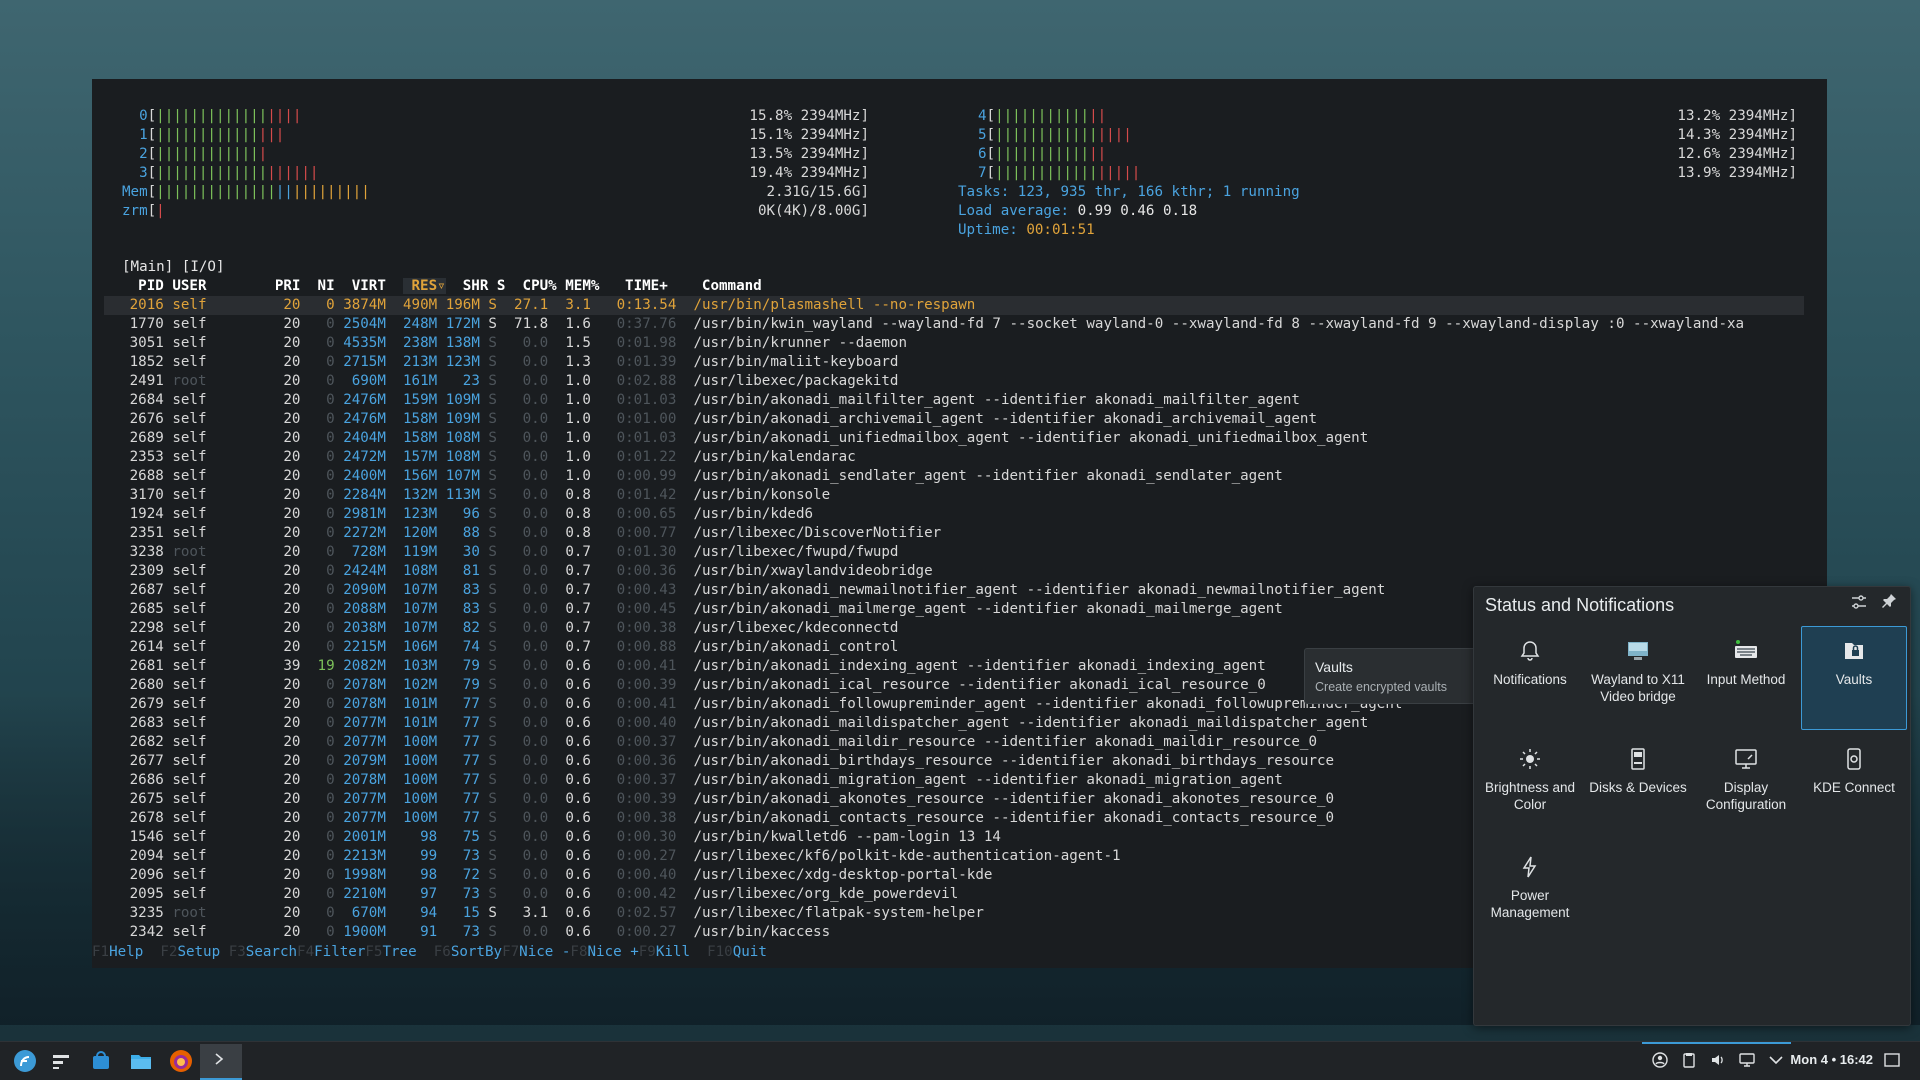  I want to click on applet-label: Disks & Devices, so click(1638, 787).